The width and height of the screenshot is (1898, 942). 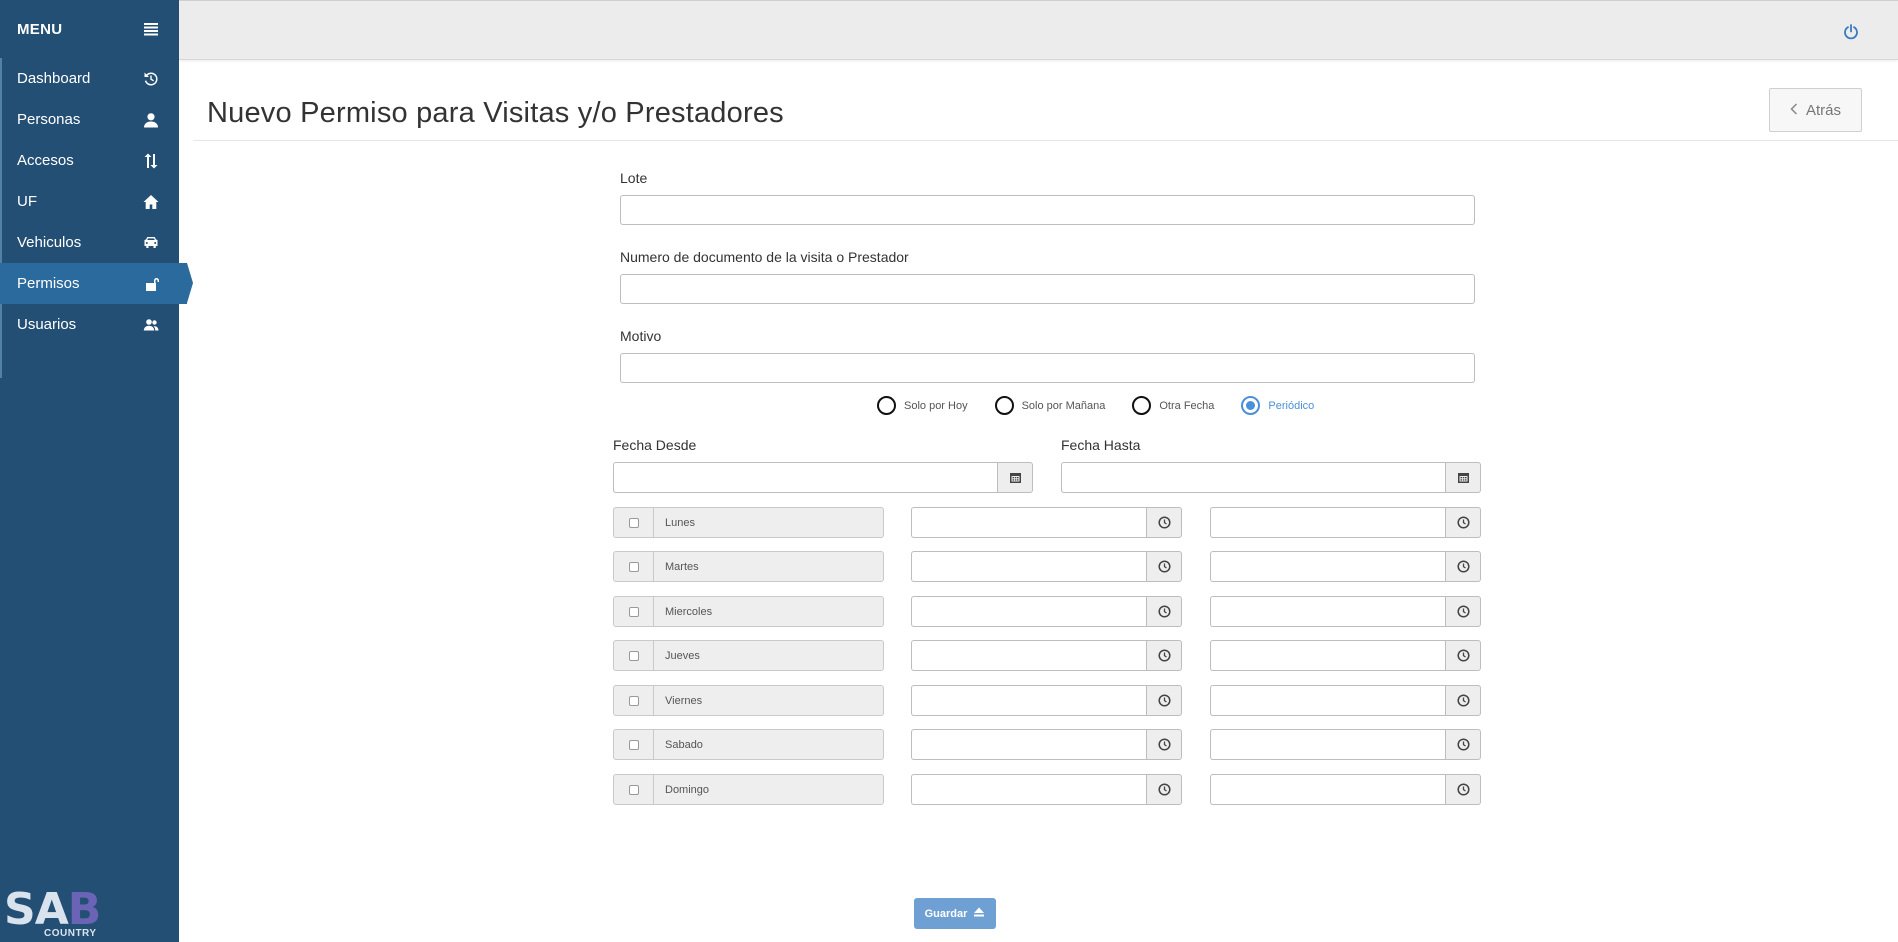 I want to click on sidebar-item-uf: UF, so click(x=89, y=201).